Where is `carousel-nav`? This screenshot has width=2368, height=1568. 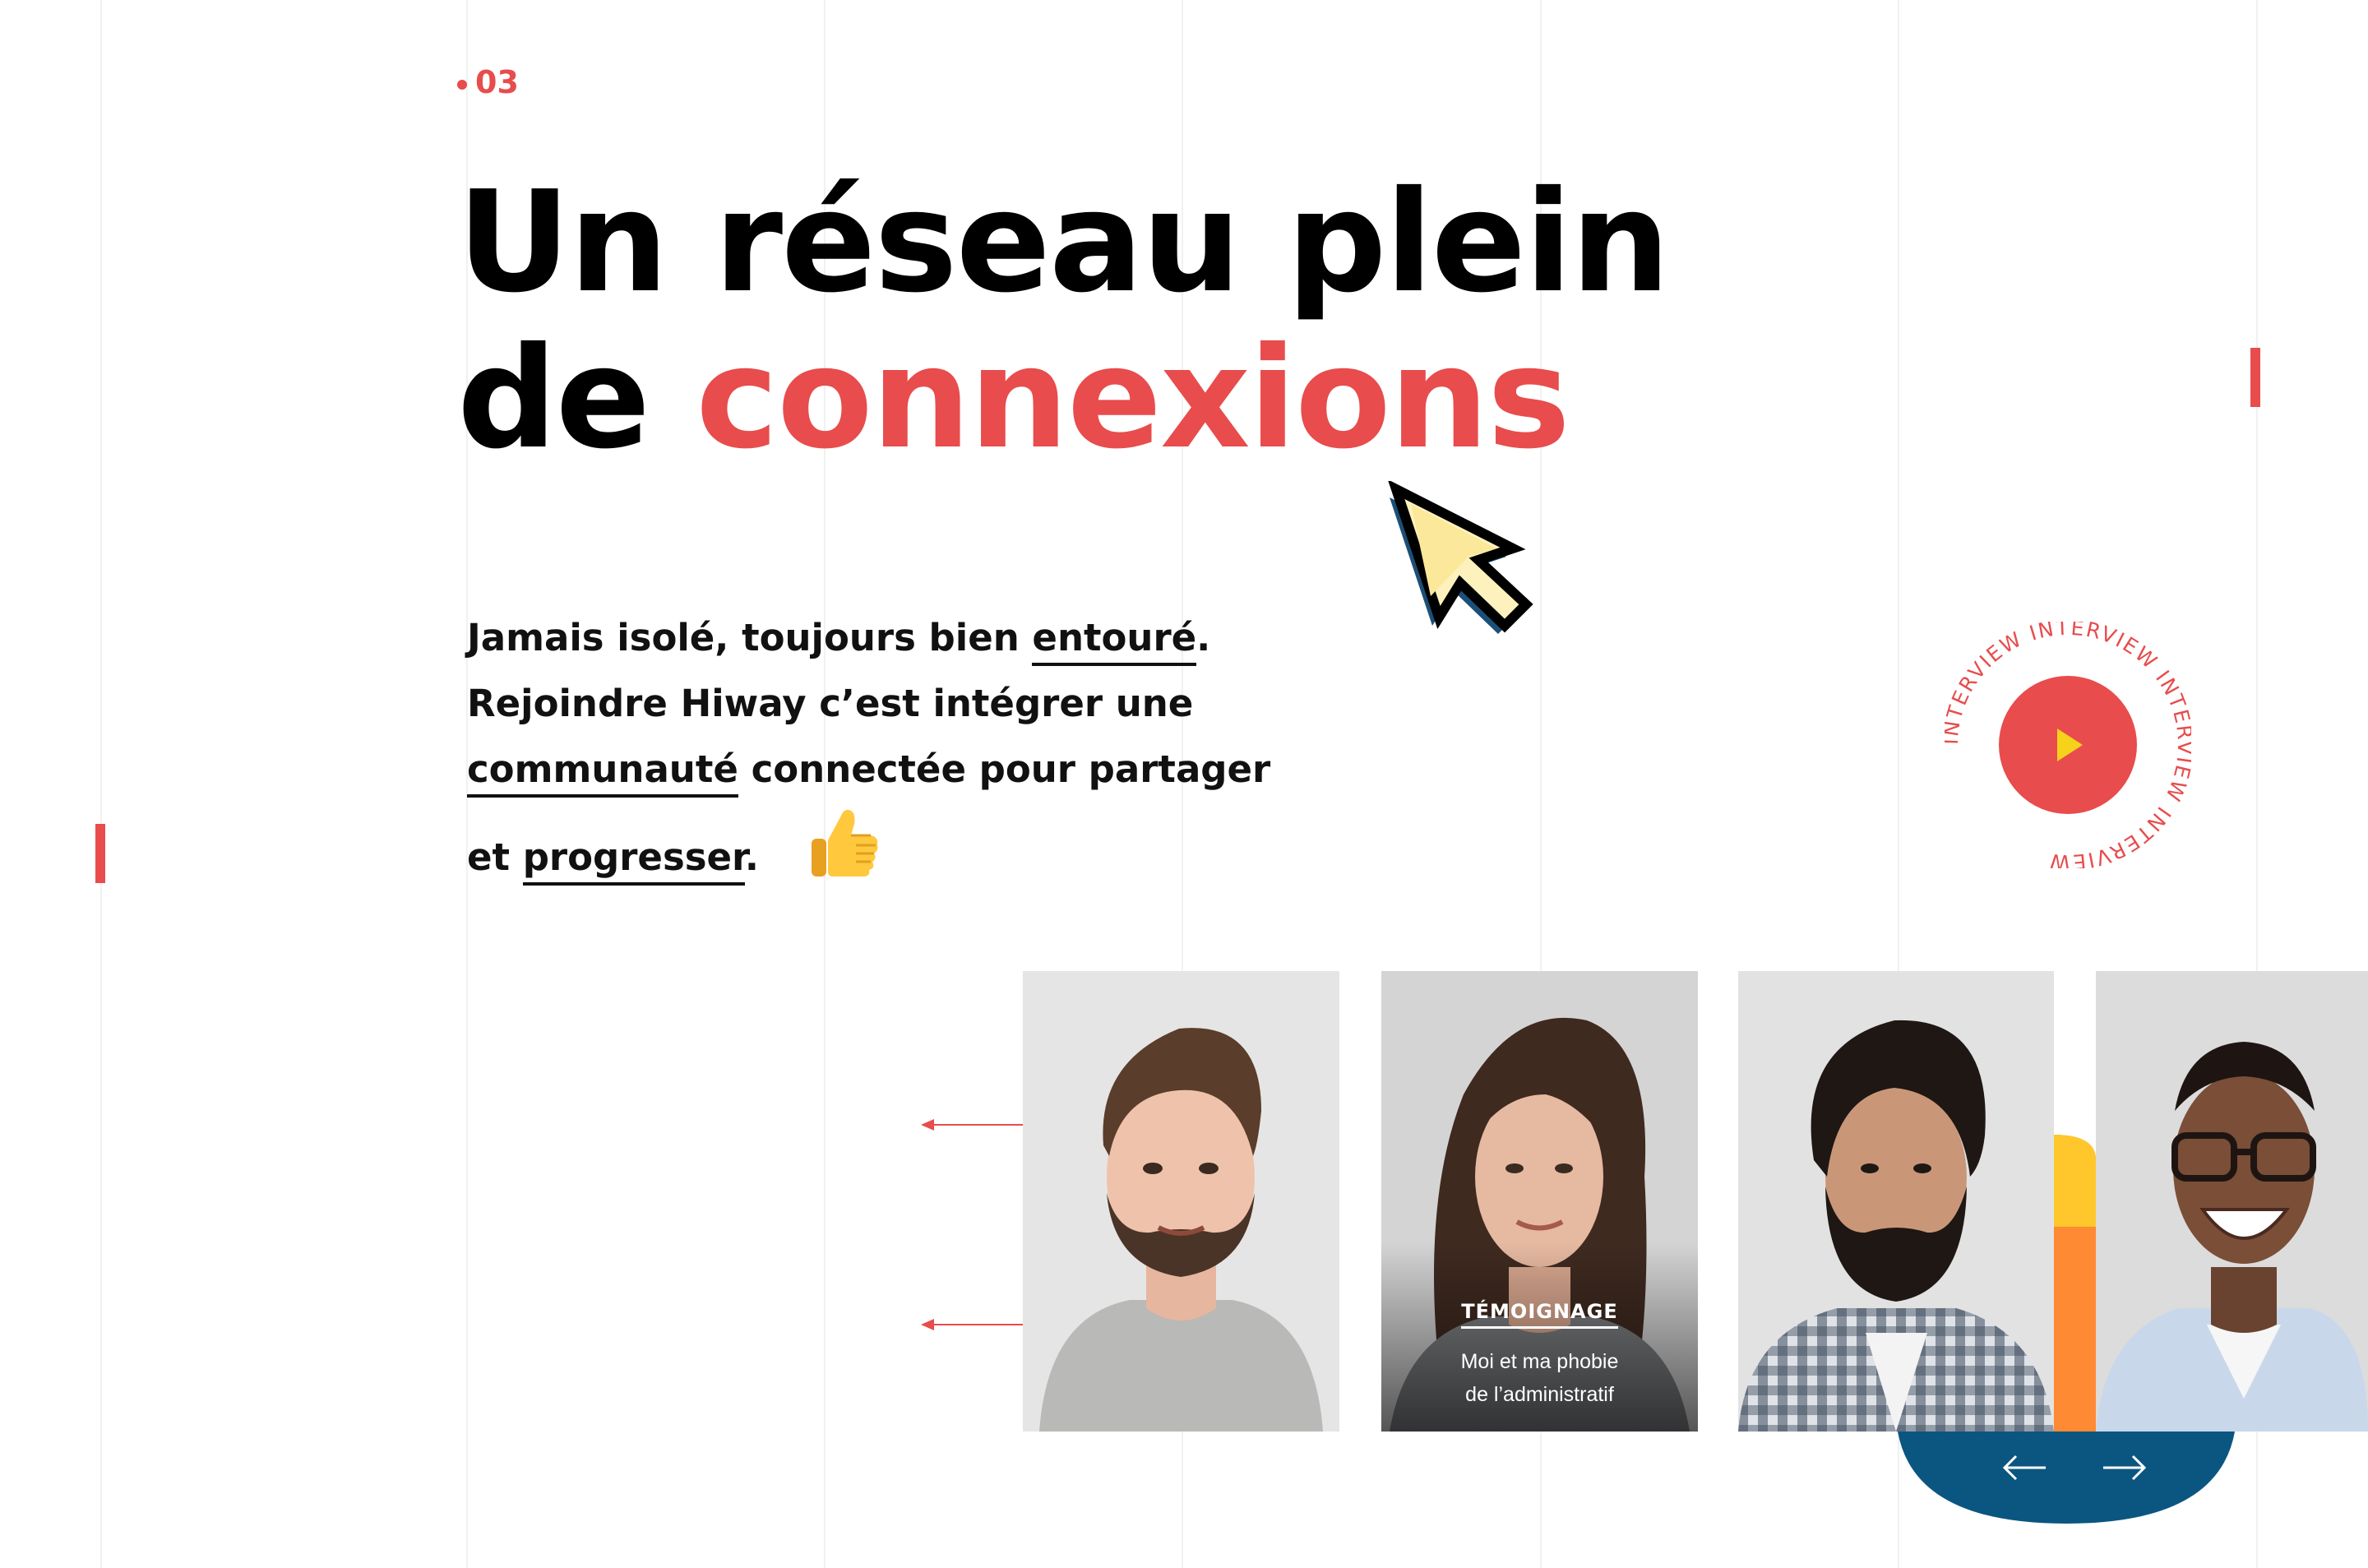
carousel-nav is located at coordinates (2066, 1478).